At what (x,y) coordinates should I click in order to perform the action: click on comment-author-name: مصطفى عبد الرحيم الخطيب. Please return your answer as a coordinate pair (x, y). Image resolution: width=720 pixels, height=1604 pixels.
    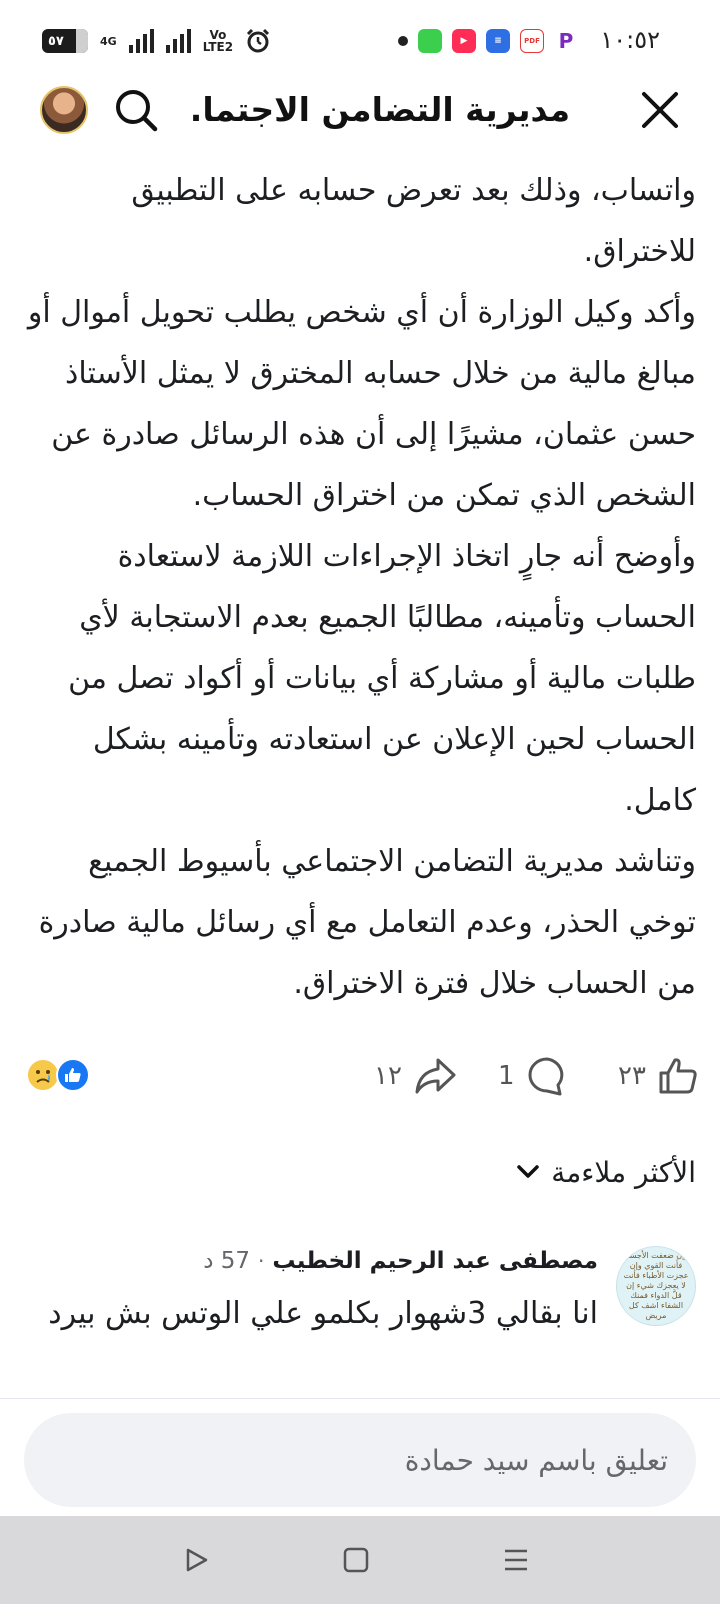
    Looking at the image, I should click on (435, 1261).